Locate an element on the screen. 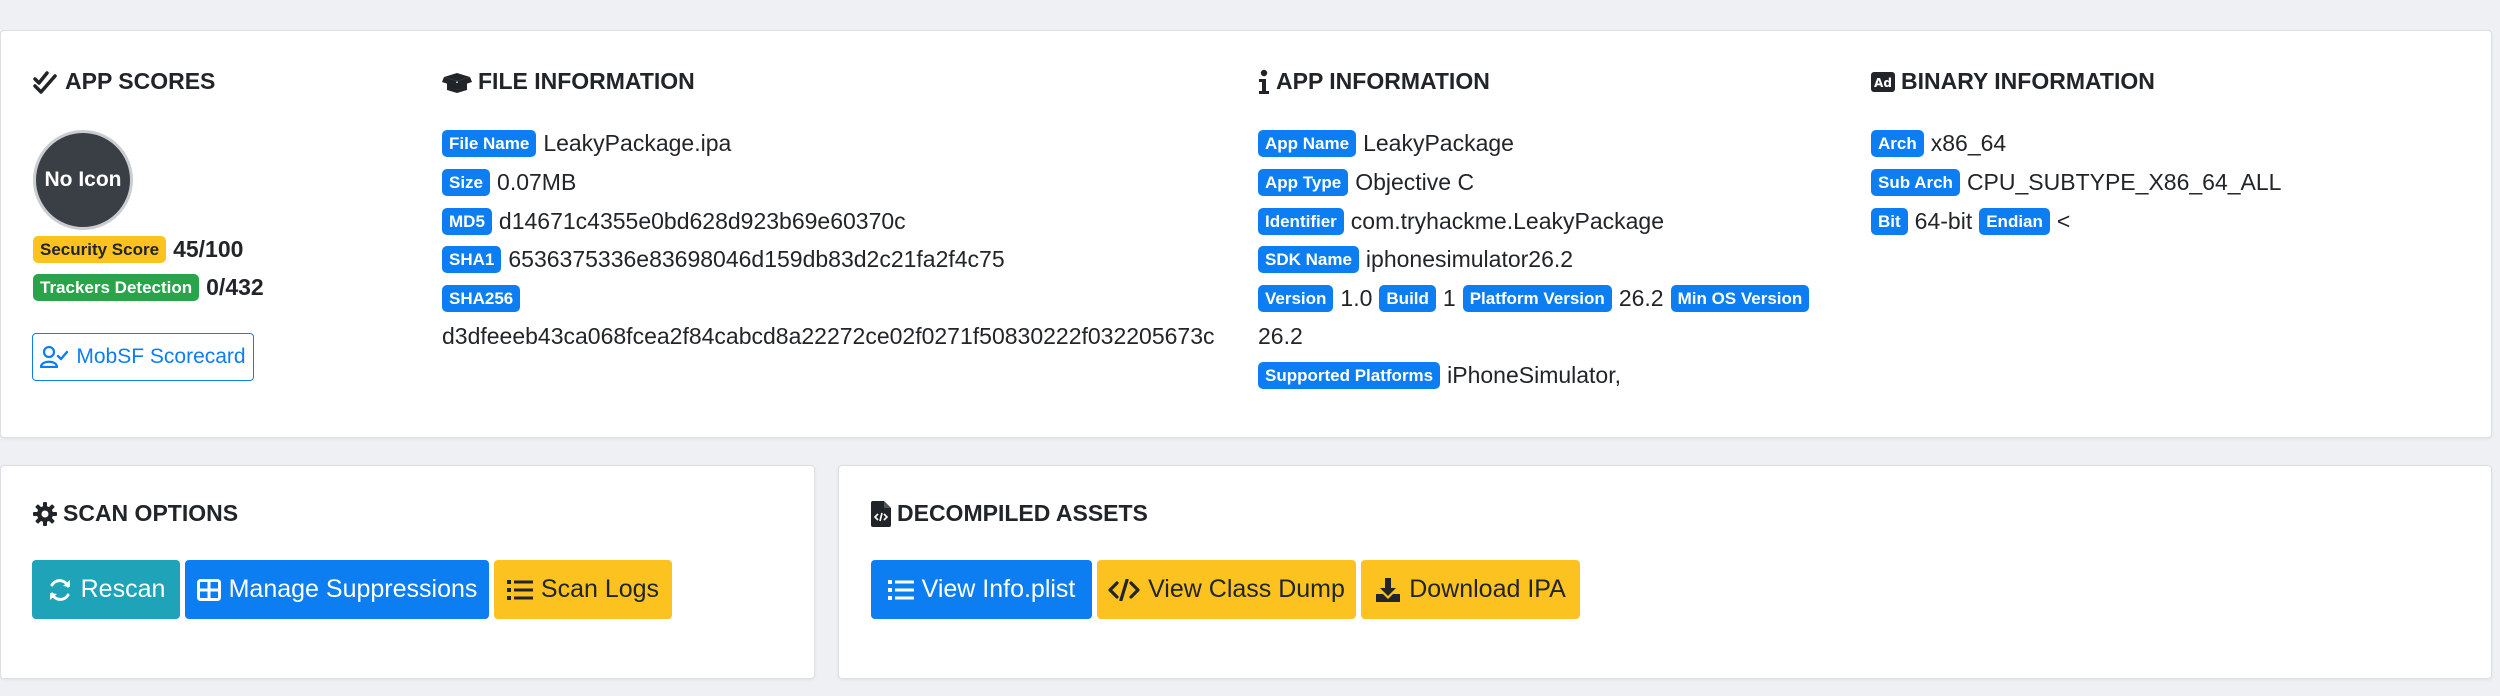 This screenshot has width=2500, height=696. download-ipa-button: Download IPA is located at coordinates (1470, 589).